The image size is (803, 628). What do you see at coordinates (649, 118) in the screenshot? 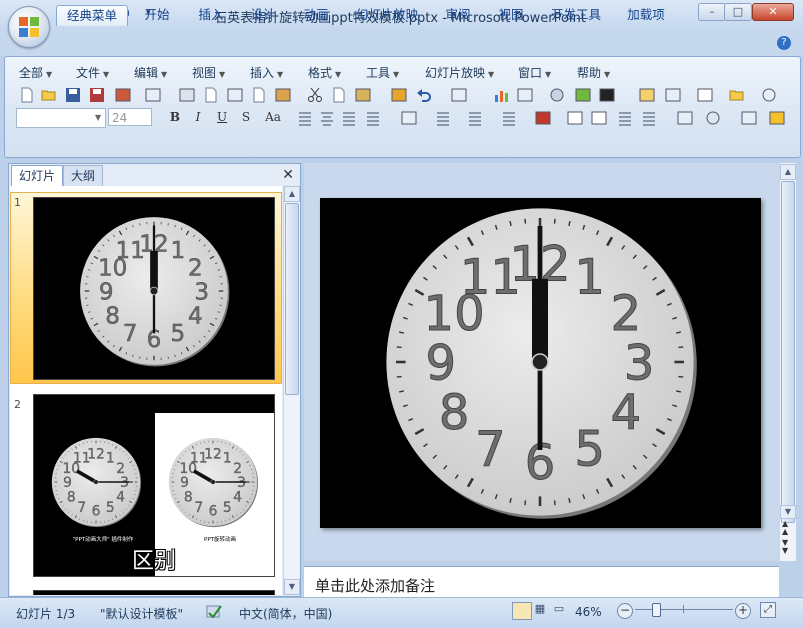
I see `increase-indent-icon` at bounding box center [649, 118].